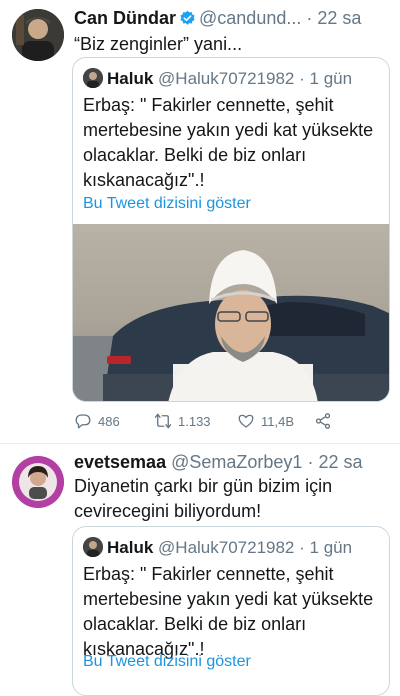 Image resolution: width=400 pixels, height=696 pixels. I want to click on tweet-header: Can Dündar @candund... · 22 sa, so click(232, 18).